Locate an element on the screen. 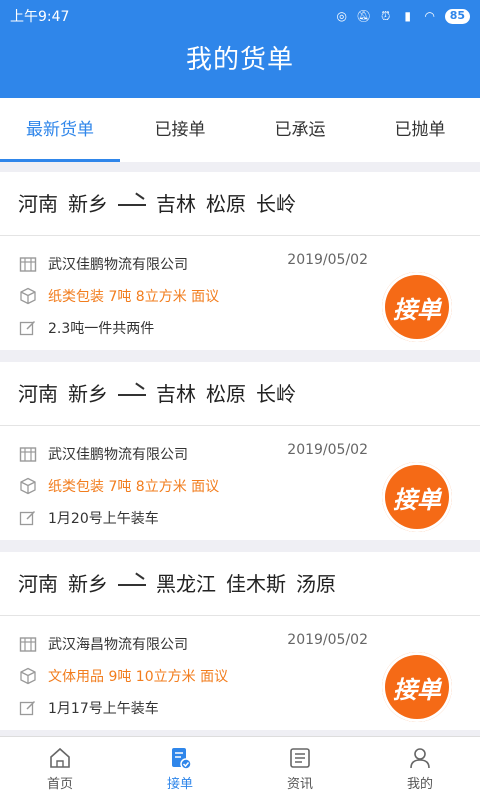 Image resolution: width=480 pixels, height=800 pixels. nav-orders-label: 接单 is located at coordinates (179, 784).